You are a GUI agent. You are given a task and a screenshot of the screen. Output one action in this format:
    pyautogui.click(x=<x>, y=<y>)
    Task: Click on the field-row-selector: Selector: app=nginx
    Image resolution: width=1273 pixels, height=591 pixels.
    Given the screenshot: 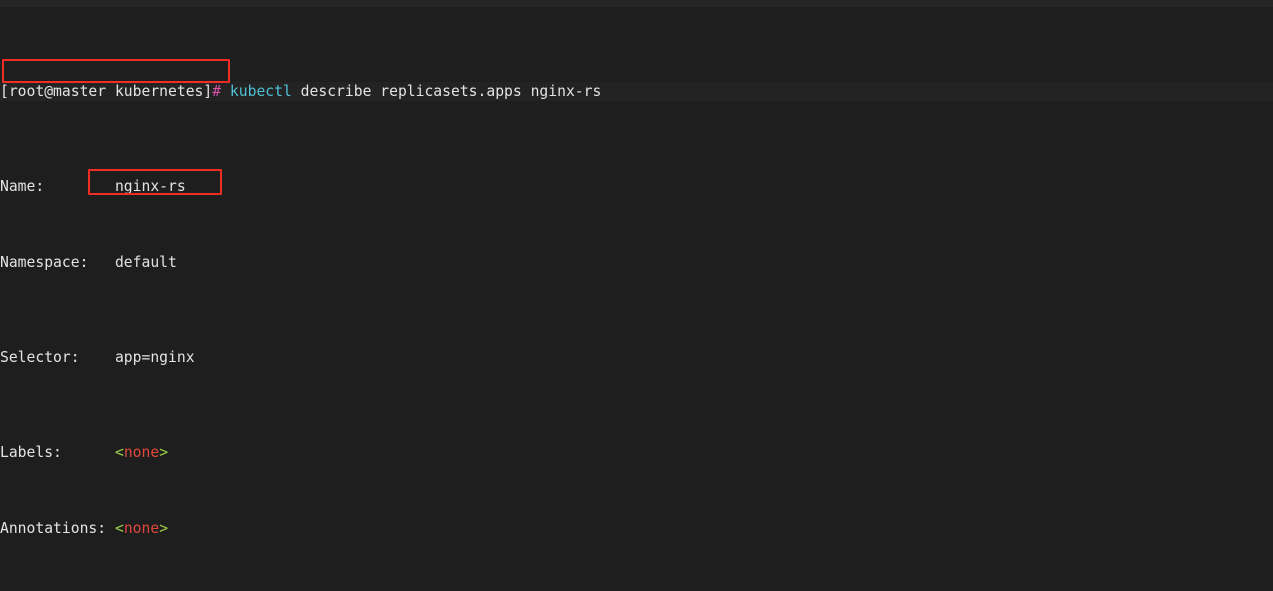 What is the action you would take?
    pyautogui.click(x=636, y=357)
    